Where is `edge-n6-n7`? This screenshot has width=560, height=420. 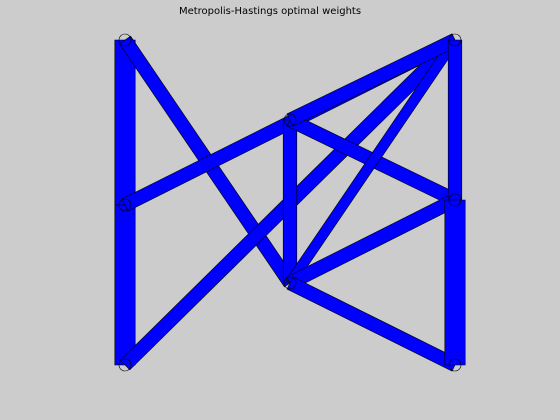 edge-n6-n7 is located at coordinates (455, 120).